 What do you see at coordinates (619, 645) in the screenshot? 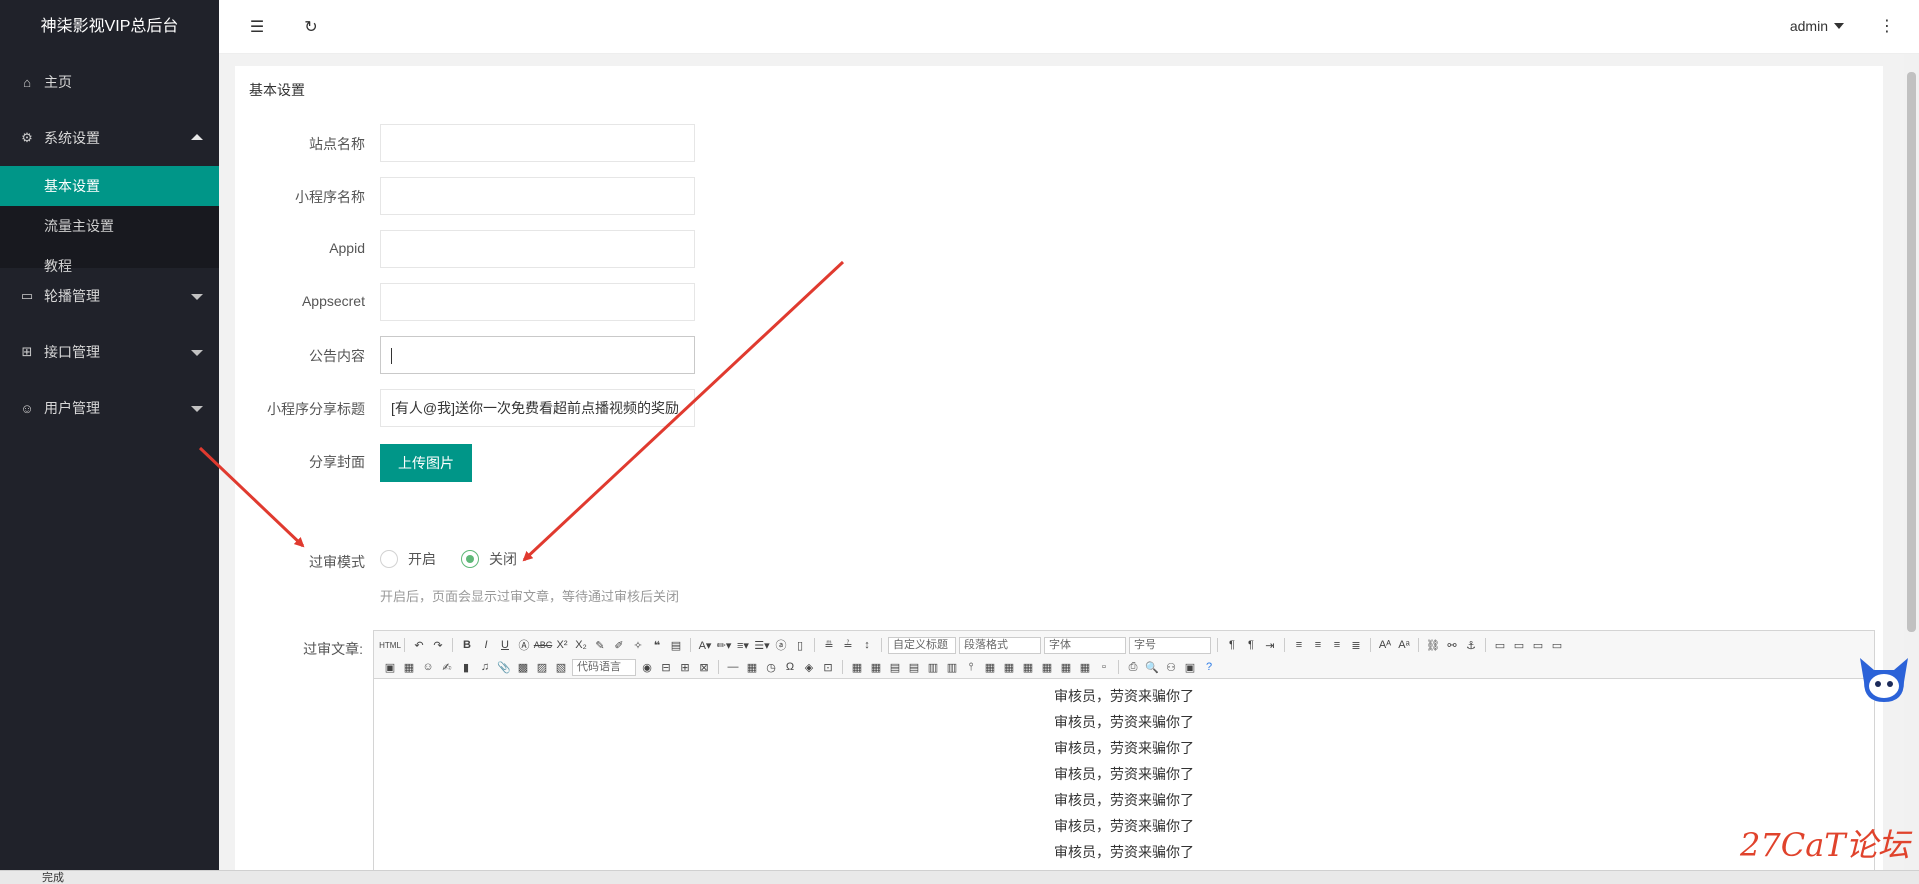
I see `format-brush-icon: ✐` at bounding box center [619, 645].